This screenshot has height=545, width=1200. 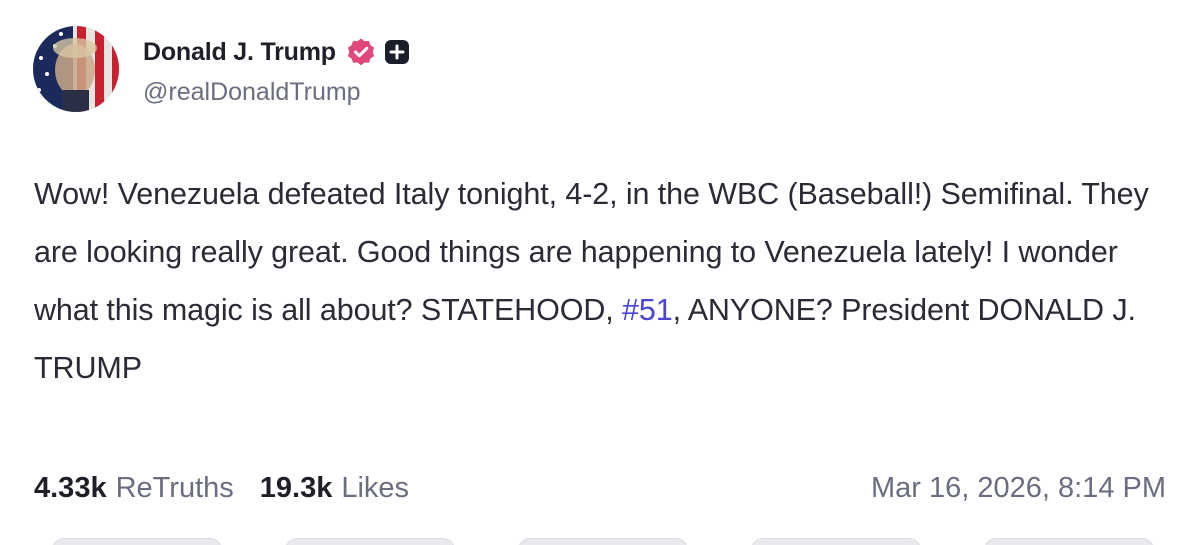 What do you see at coordinates (174, 487) in the screenshot?
I see `retruths-label: ReTruths` at bounding box center [174, 487].